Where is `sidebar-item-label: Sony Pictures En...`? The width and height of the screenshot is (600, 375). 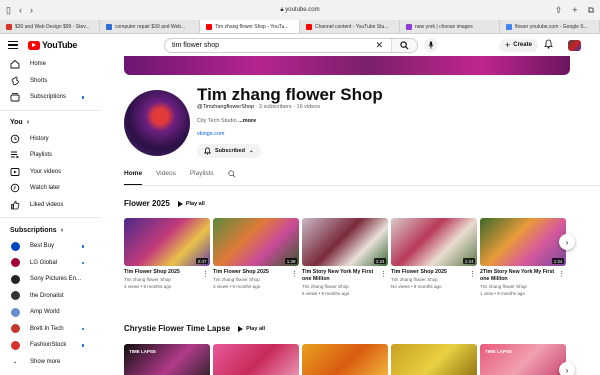 sidebar-item-label: Sony Pictures En... is located at coordinates (56, 279).